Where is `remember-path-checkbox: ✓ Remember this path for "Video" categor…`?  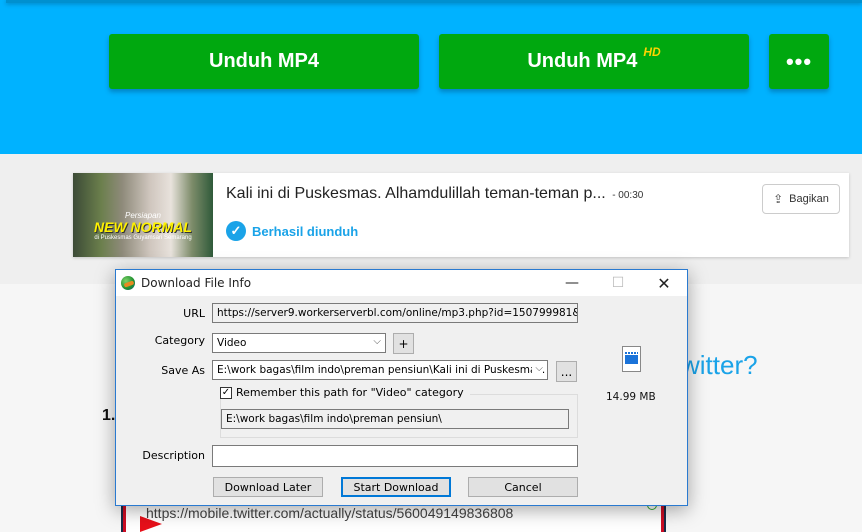 remember-path-checkbox: ✓ Remember this path for "Video" categor… is located at coordinates (345, 392).